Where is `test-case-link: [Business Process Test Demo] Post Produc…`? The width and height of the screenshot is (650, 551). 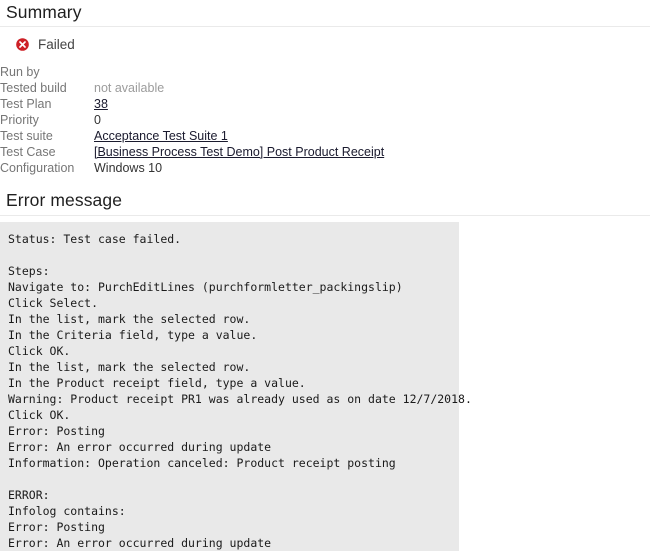
test-case-link: [Business Process Test Demo] Post Produc… is located at coordinates (239, 152).